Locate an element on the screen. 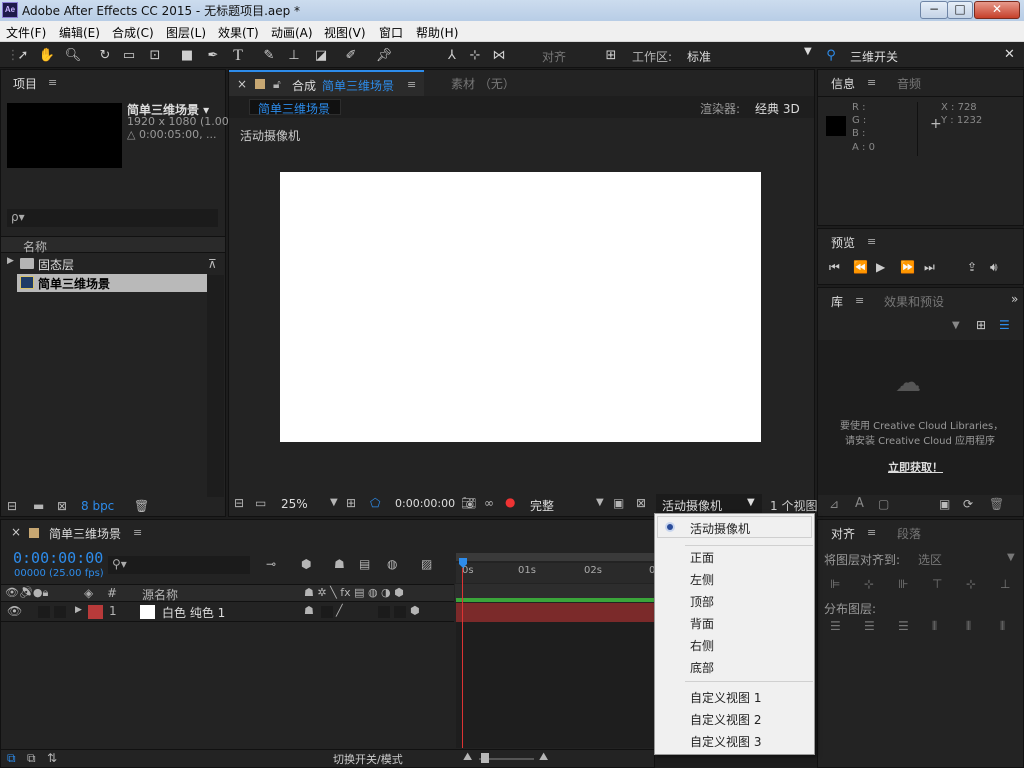 The image size is (1024, 768). timeline-timecode: 0:00:00:00 is located at coordinates (58, 558).